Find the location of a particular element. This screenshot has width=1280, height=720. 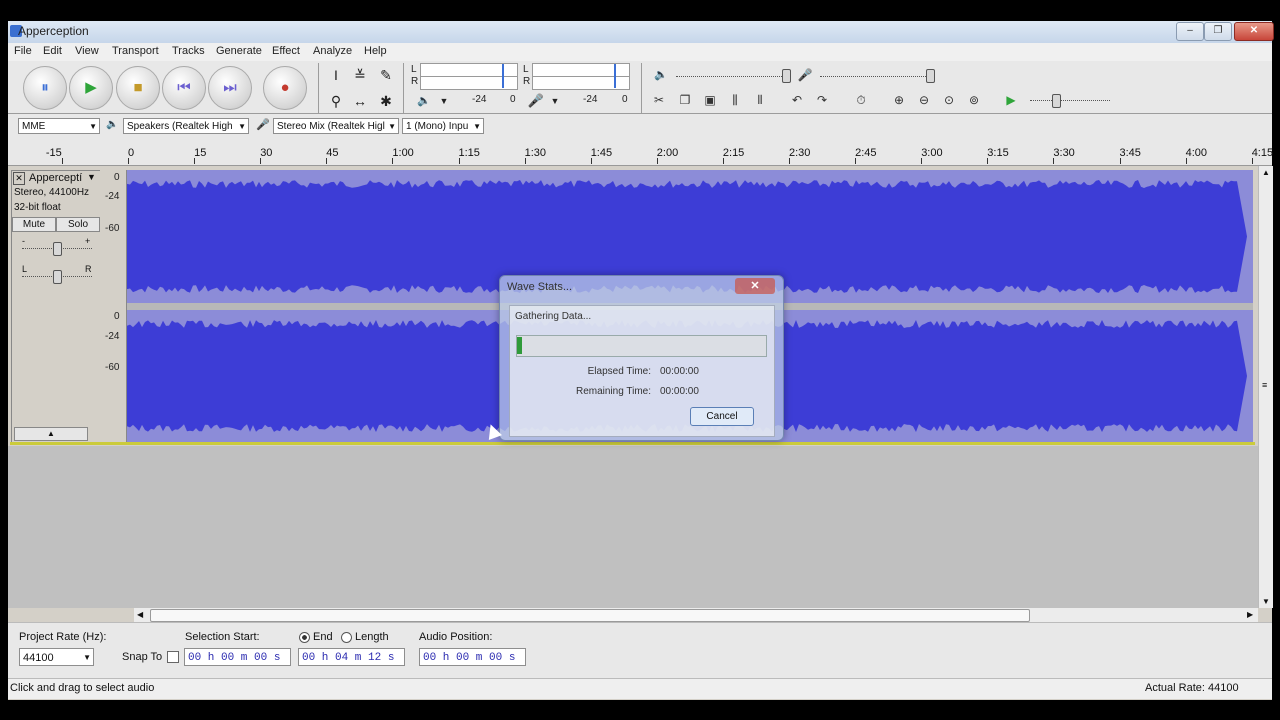

input-channels-select: 1 (Mono) Inpu ▼ is located at coordinates (443, 126).